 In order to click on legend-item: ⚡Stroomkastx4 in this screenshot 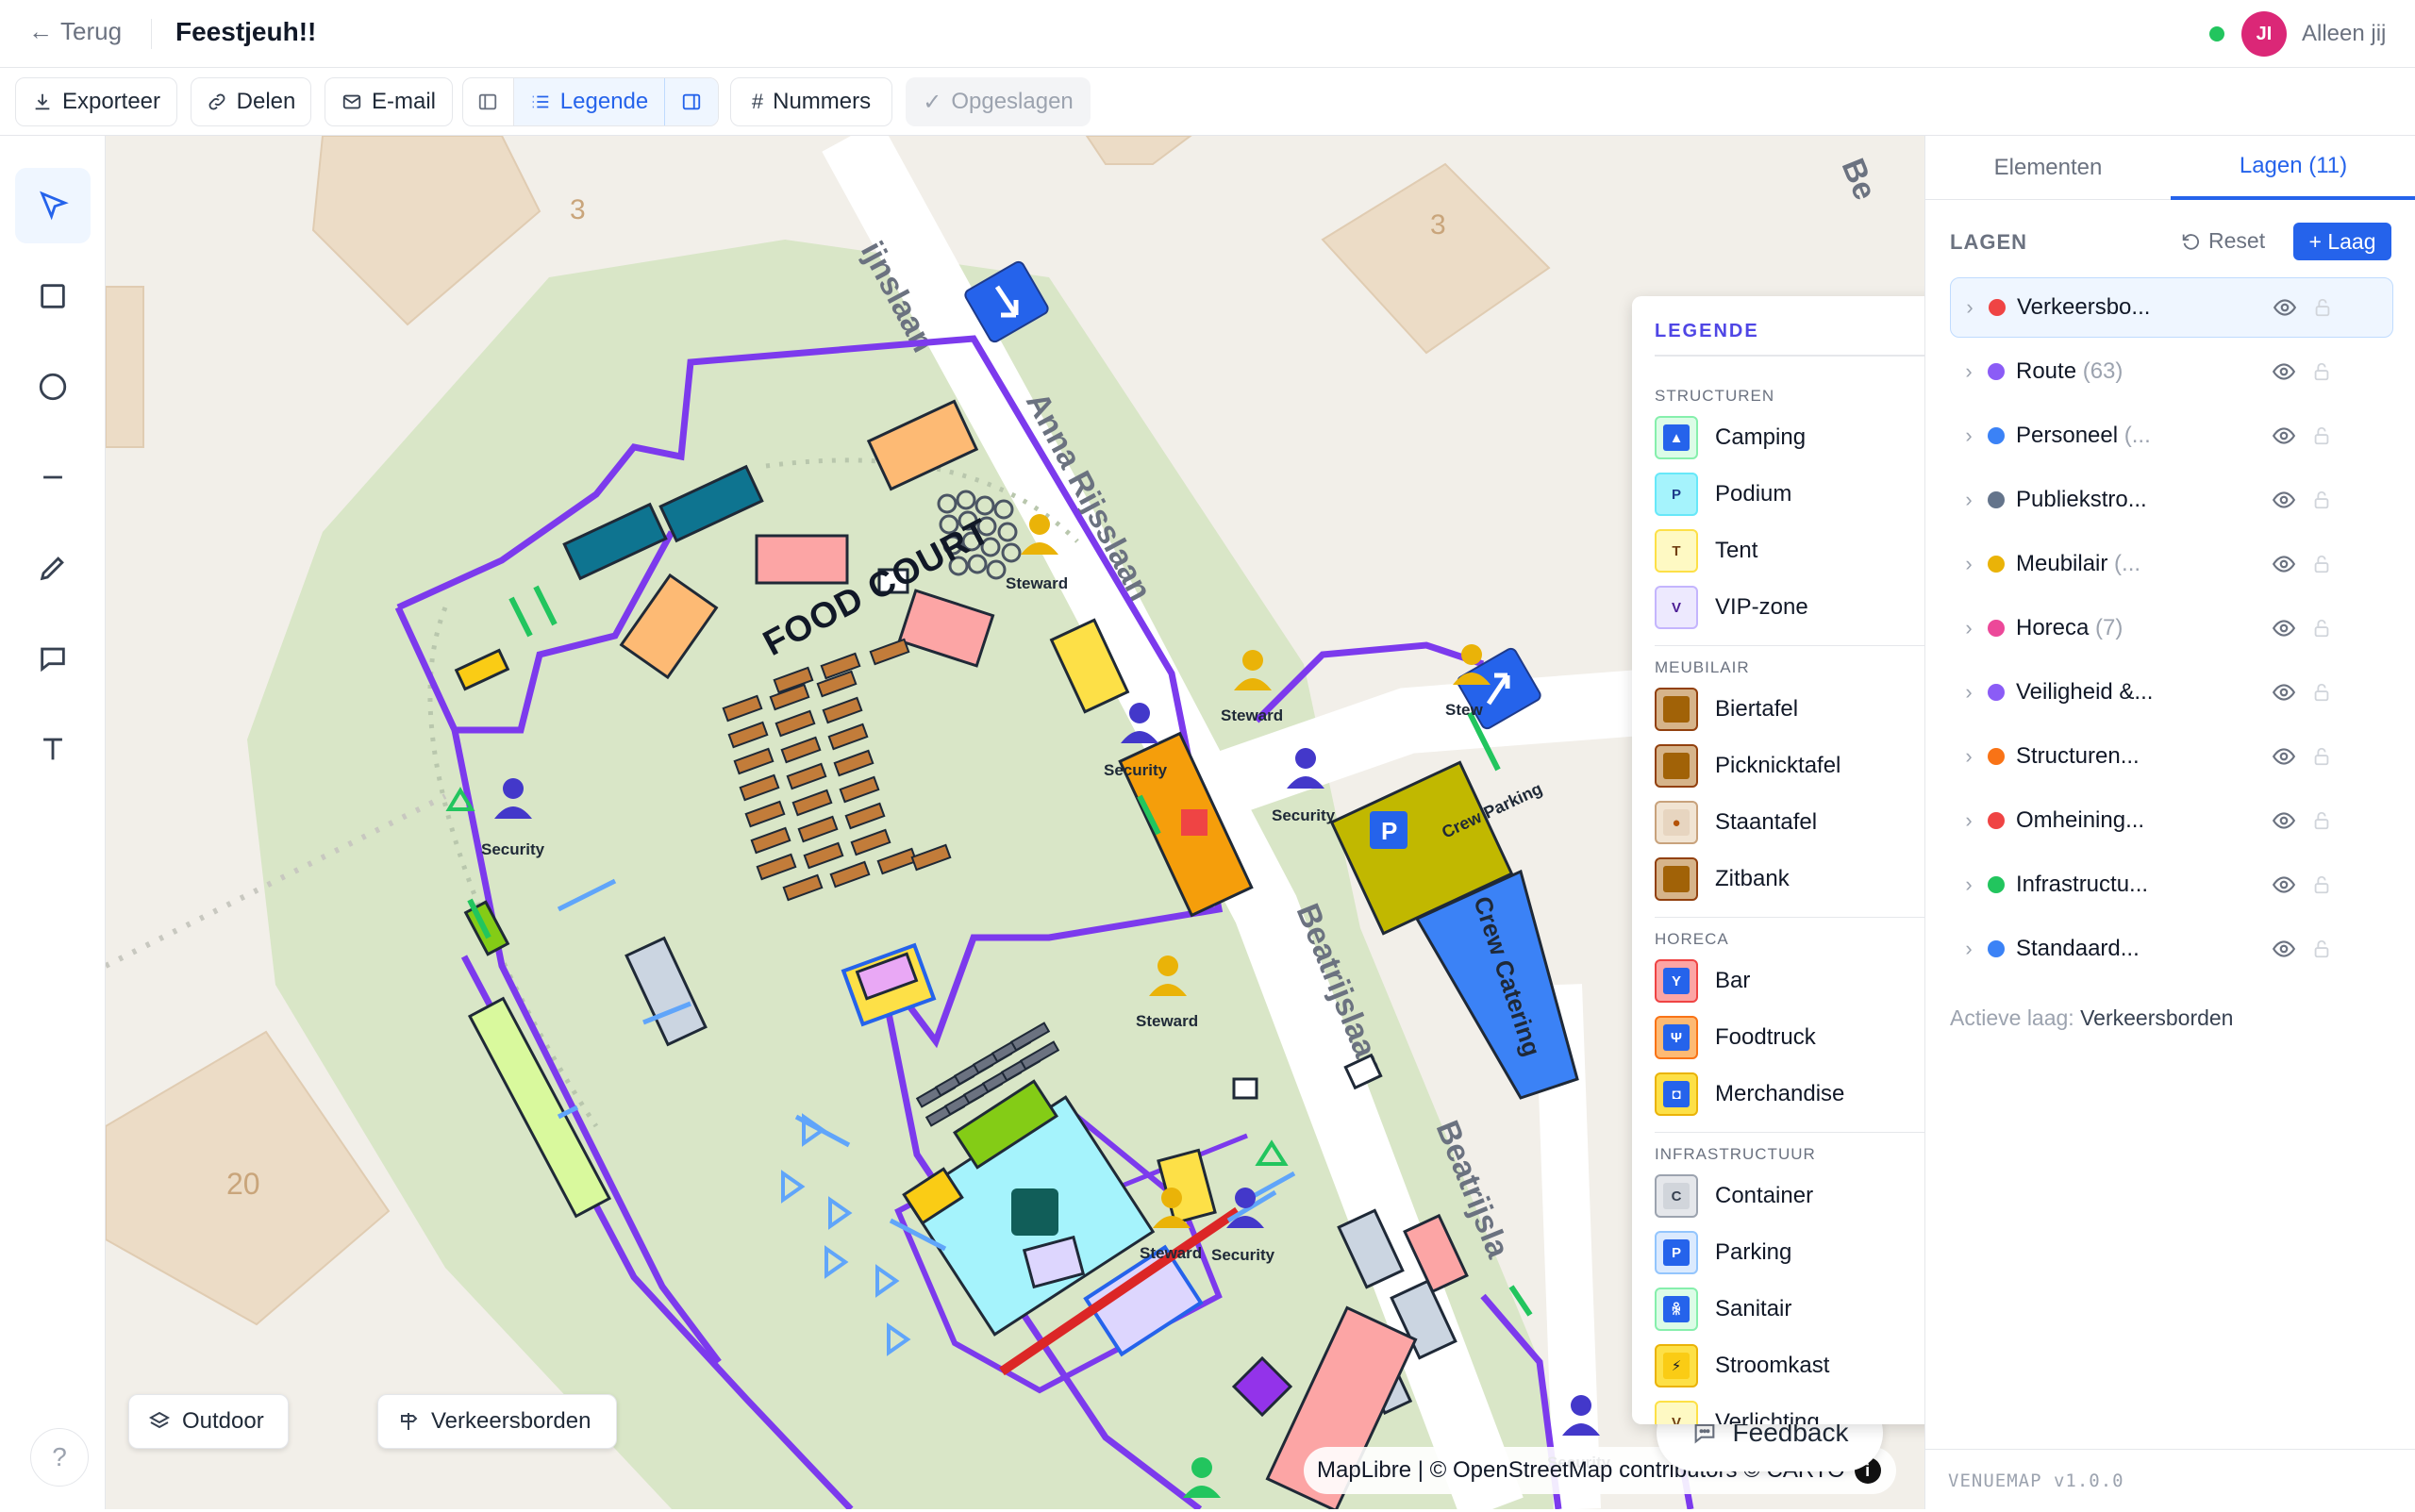, I will do `click(1790, 1365)`.